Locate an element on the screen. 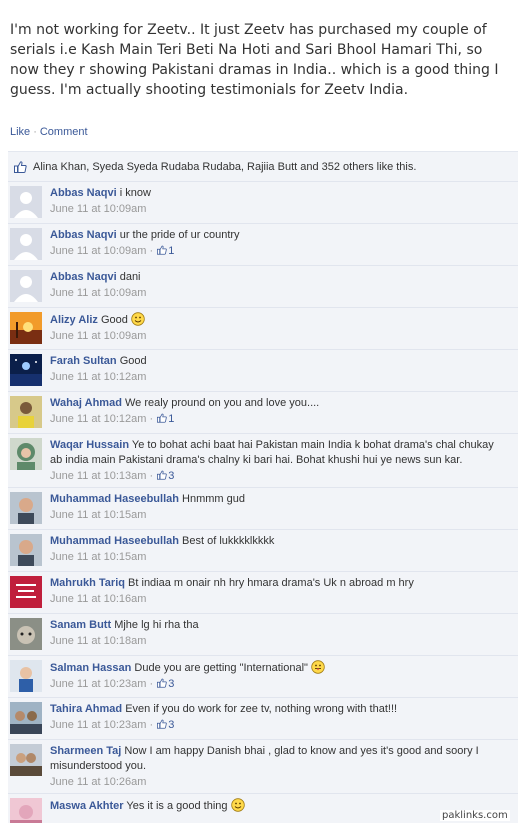 The height and width of the screenshot is (823, 519). comment-line: Sanam Butt Mjhe lg hi rha tha is located at coordinates (273, 625).